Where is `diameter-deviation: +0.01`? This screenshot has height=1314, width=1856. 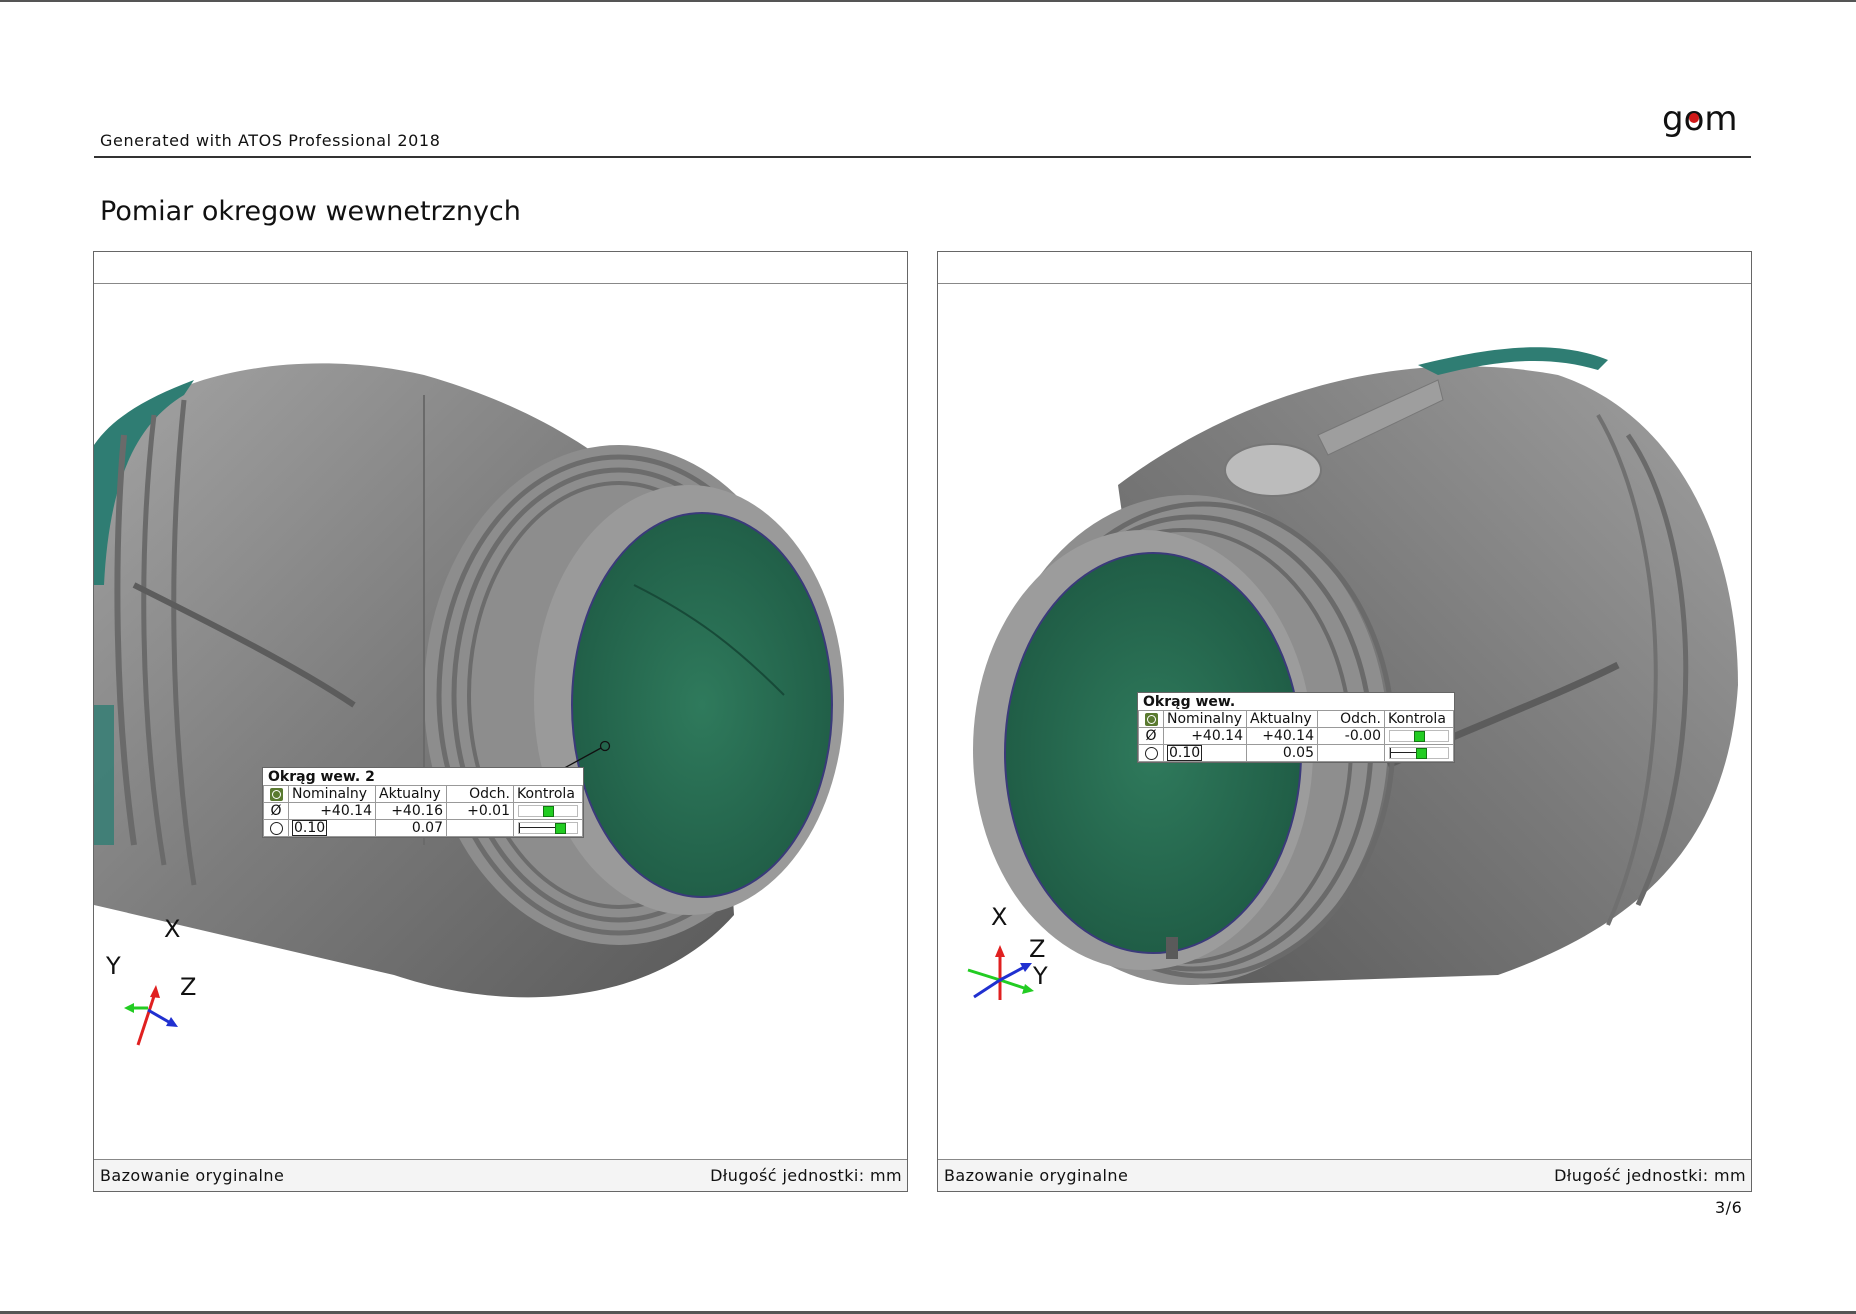 diameter-deviation: +0.01 is located at coordinates (480, 811).